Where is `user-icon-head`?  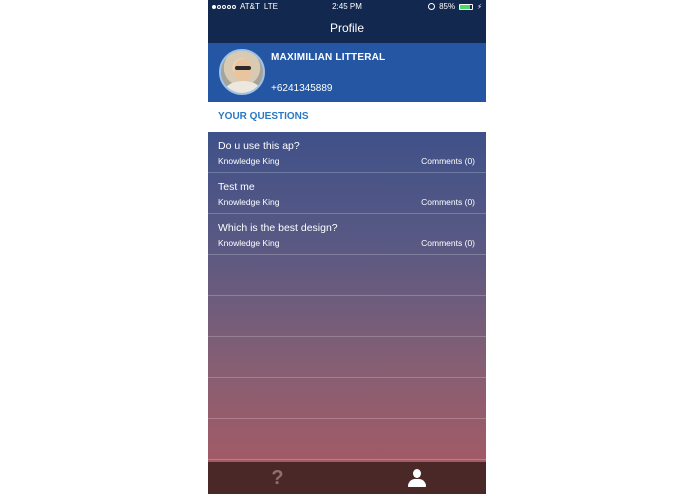 user-icon-head is located at coordinates (416, 473).